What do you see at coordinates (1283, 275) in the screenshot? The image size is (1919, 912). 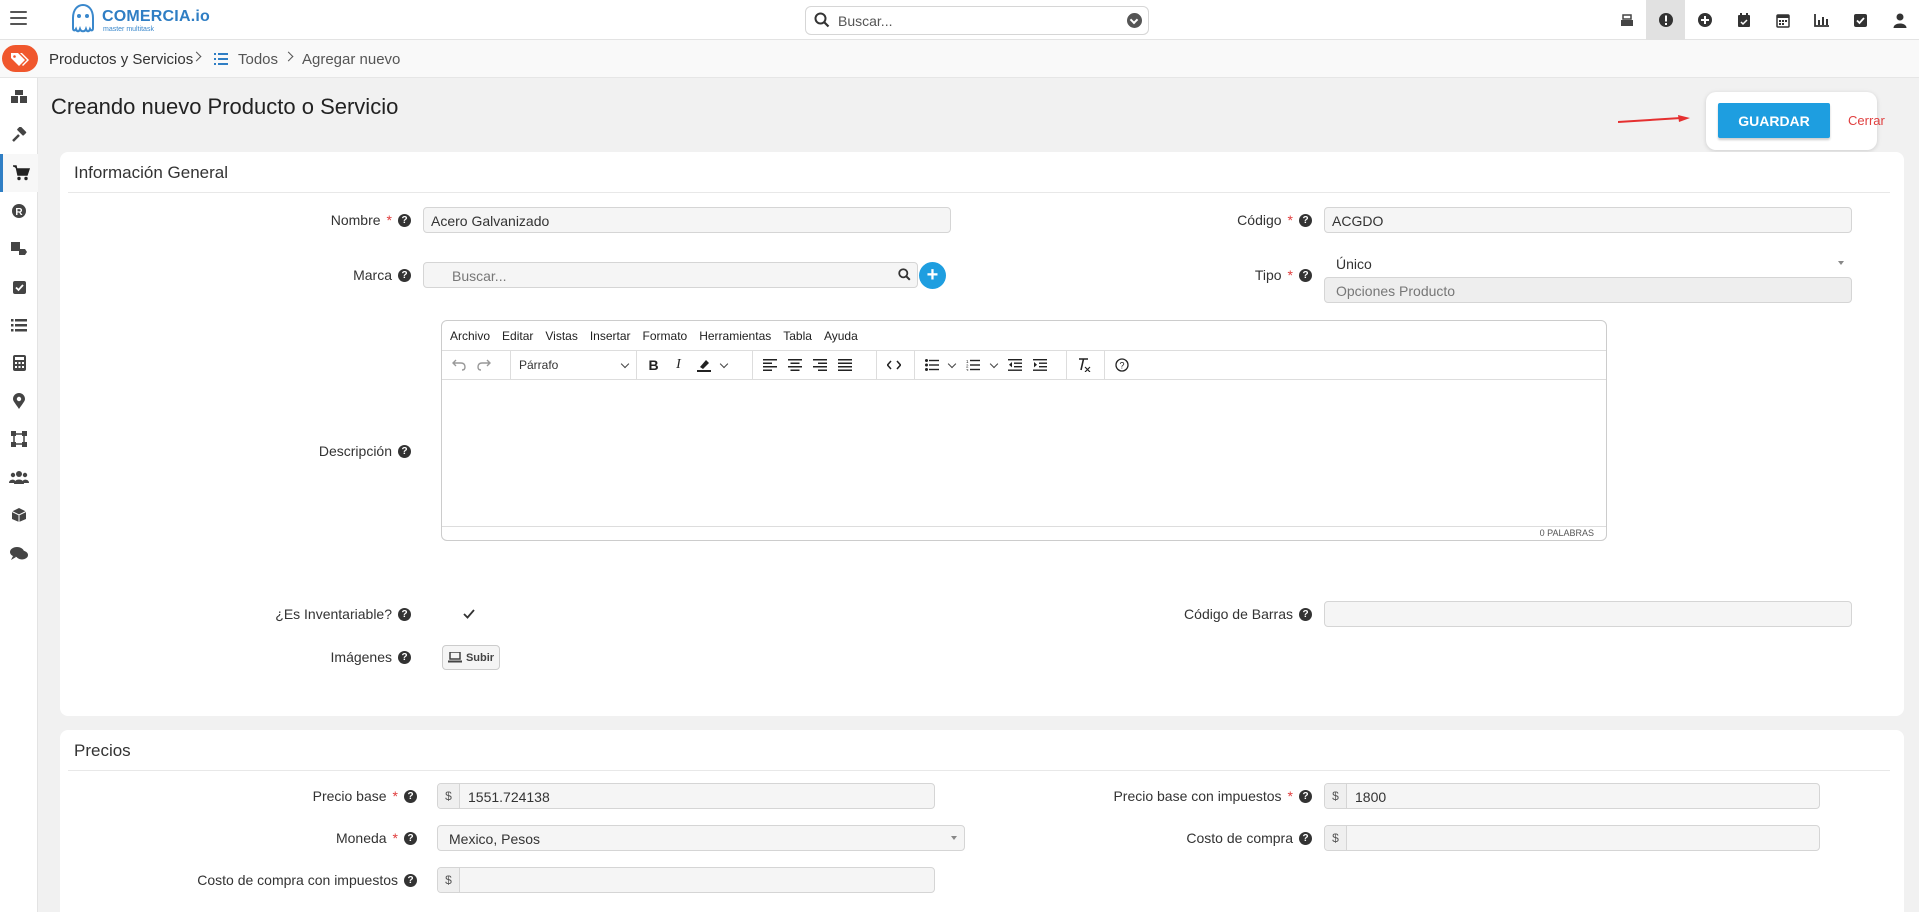 I see `tipo-label: Tipo *?` at bounding box center [1283, 275].